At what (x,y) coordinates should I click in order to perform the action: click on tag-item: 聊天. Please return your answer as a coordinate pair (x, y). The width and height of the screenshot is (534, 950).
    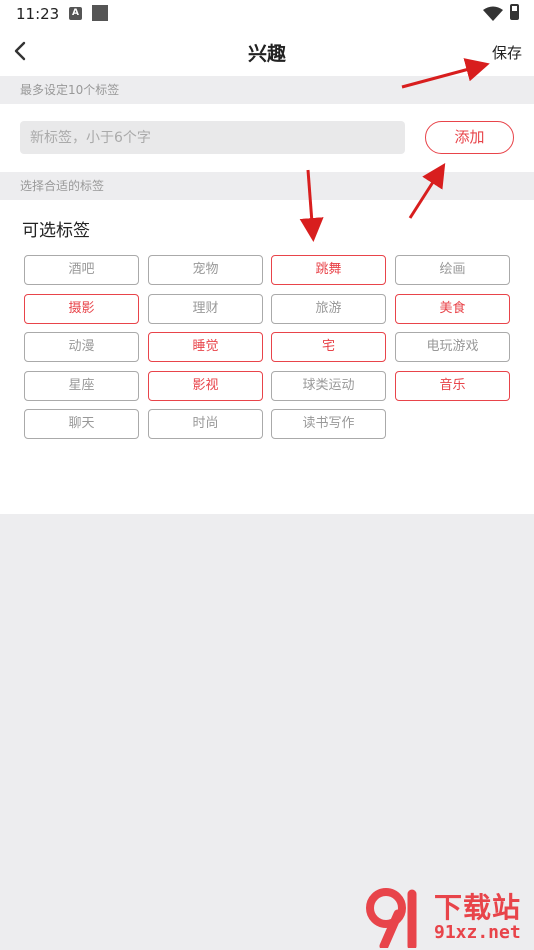
    Looking at the image, I should click on (81, 424).